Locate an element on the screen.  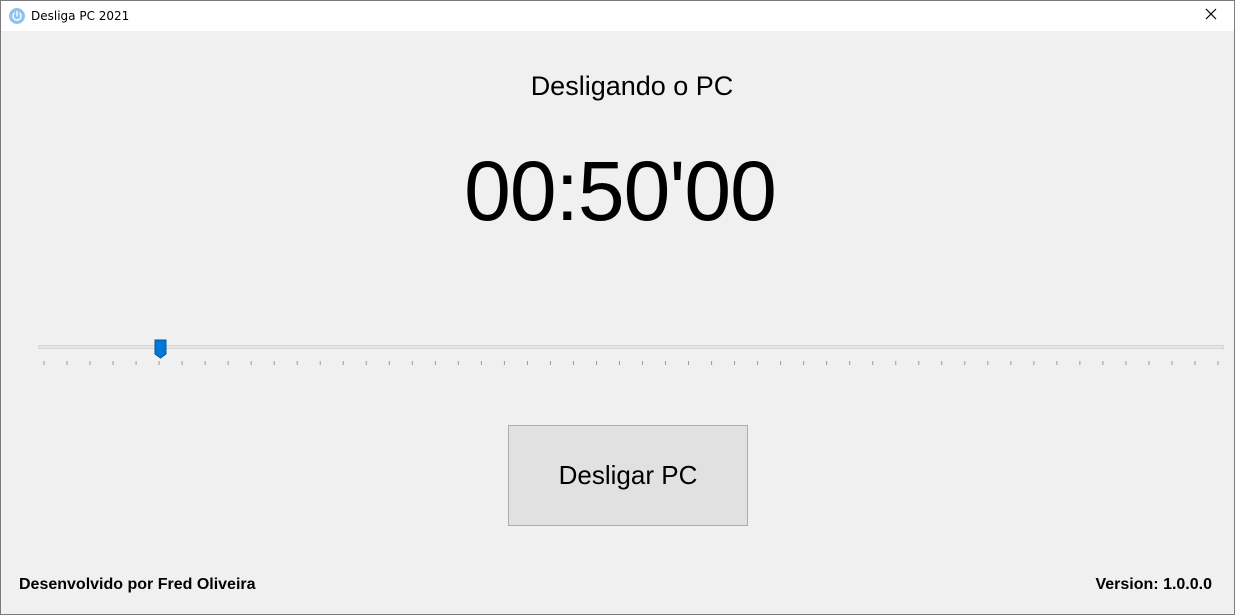
power-icon is located at coordinates (17, 16).